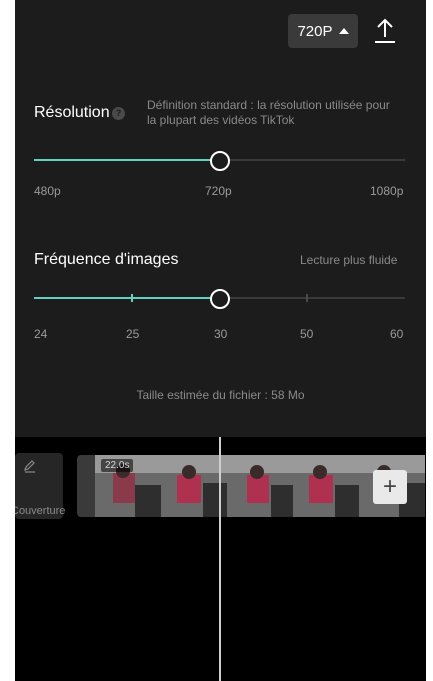 The height and width of the screenshot is (681, 433). I want to click on cover-label: Couverture, so click(40, 511).